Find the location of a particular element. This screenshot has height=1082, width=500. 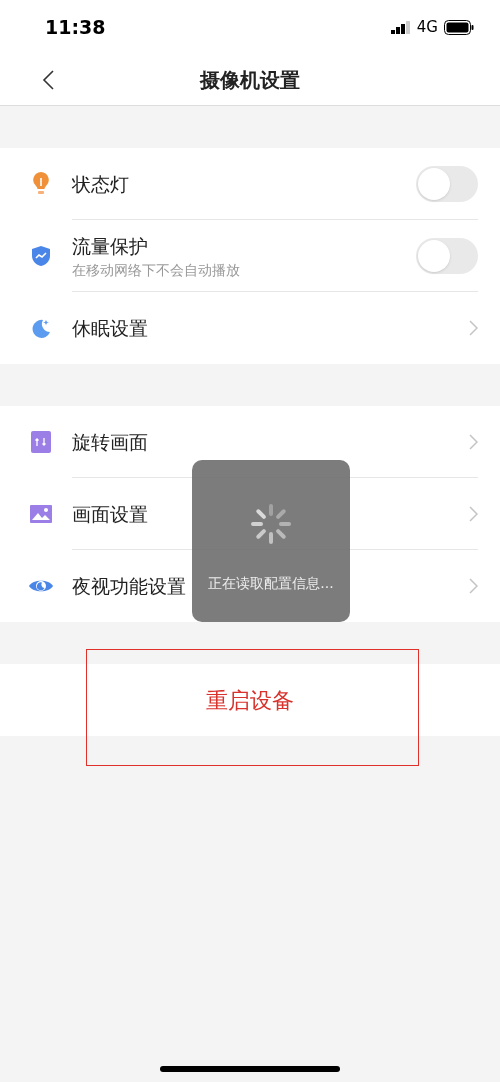

status-time: 11:38 is located at coordinates (75, 28).